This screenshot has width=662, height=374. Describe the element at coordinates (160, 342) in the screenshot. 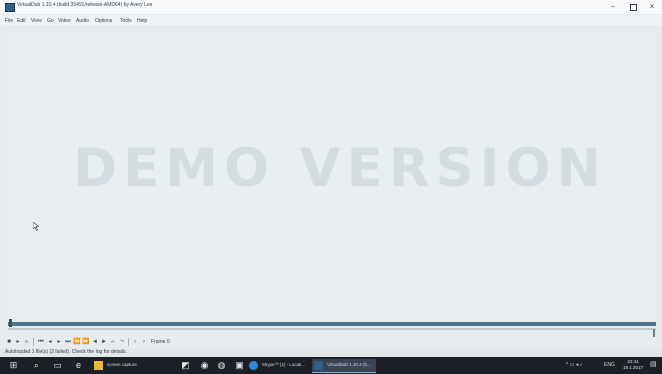

I see `frame-position-label: Frame 0` at that location.